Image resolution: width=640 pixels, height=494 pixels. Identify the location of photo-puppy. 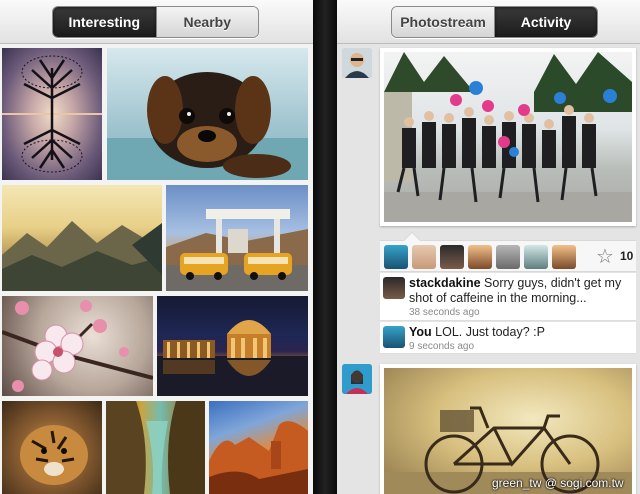
(207, 114).